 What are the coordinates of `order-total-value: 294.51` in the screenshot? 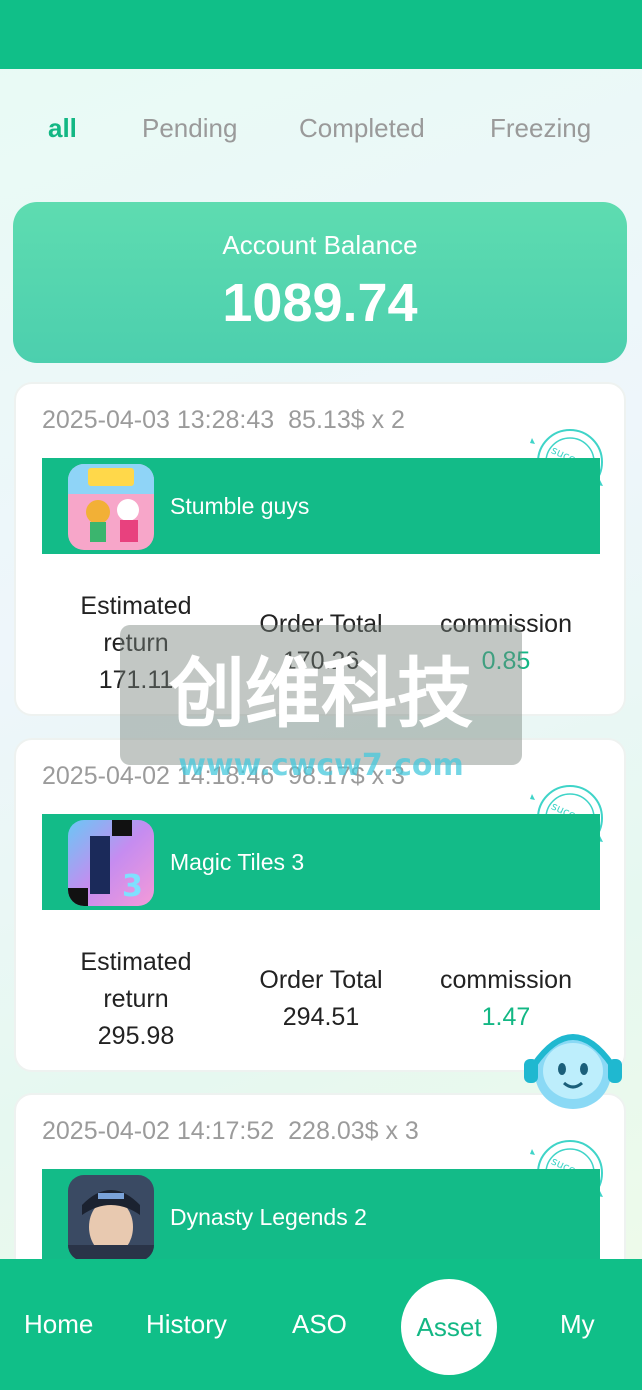 It's located at (321, 1017).